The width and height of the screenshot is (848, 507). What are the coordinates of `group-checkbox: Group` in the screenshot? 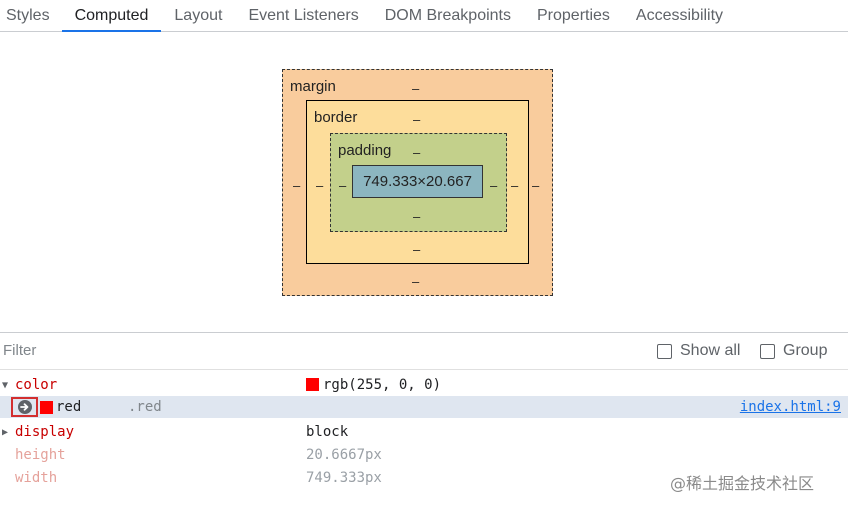 It's located at (793, 351).